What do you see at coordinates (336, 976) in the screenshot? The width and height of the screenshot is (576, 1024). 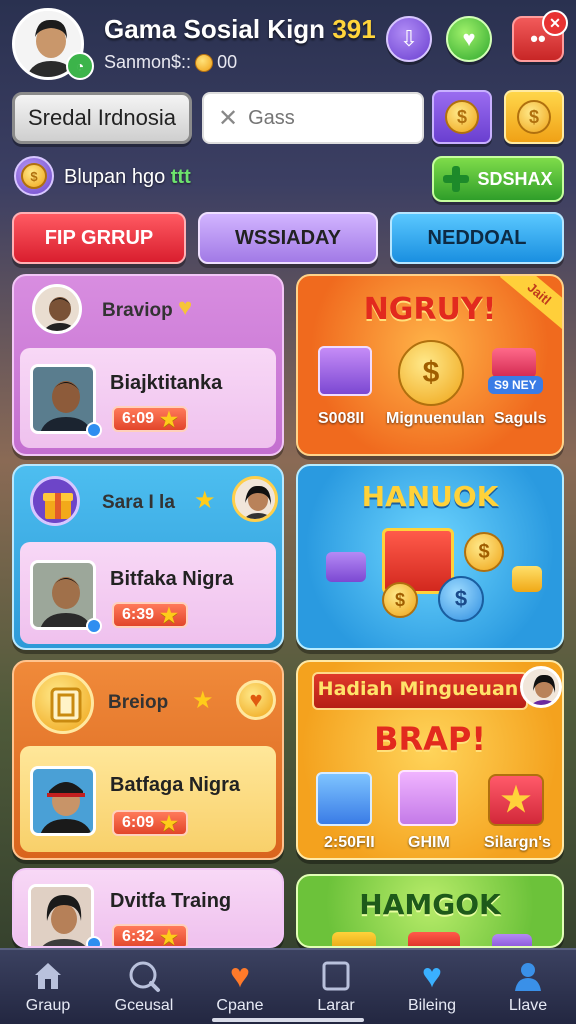 I see `square-icon` at bounding box center [336, 976].